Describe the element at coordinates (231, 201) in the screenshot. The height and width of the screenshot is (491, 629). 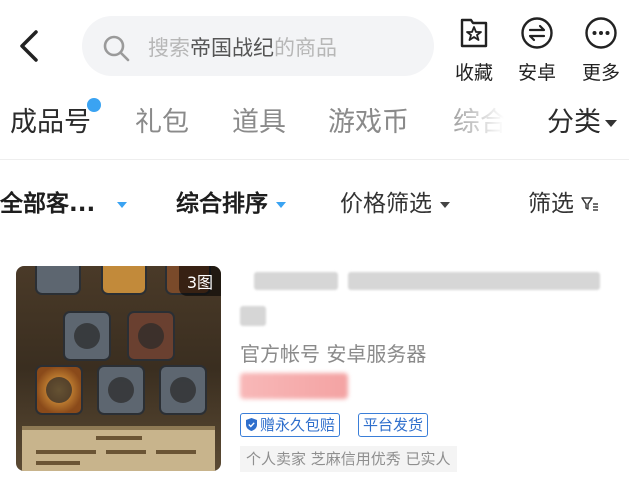
I see `filter-sort: 综合排序` at that location.